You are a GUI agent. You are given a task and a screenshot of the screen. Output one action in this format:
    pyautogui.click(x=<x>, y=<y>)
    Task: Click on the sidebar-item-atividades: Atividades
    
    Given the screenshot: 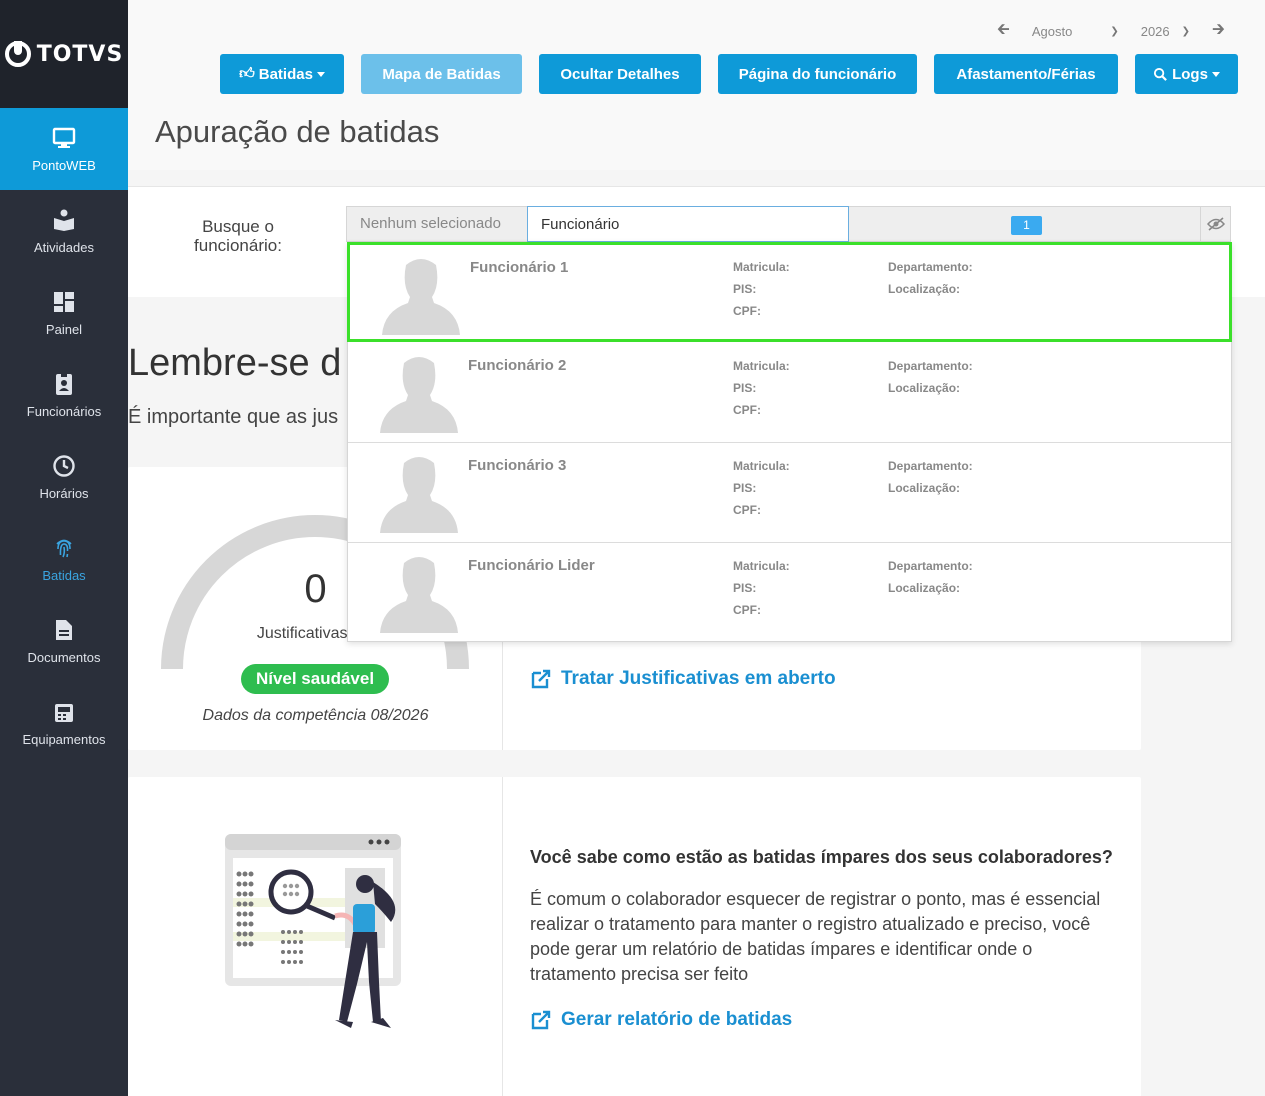 What is the action you would take?
    pyautogui.click(x=64, y=231)
    